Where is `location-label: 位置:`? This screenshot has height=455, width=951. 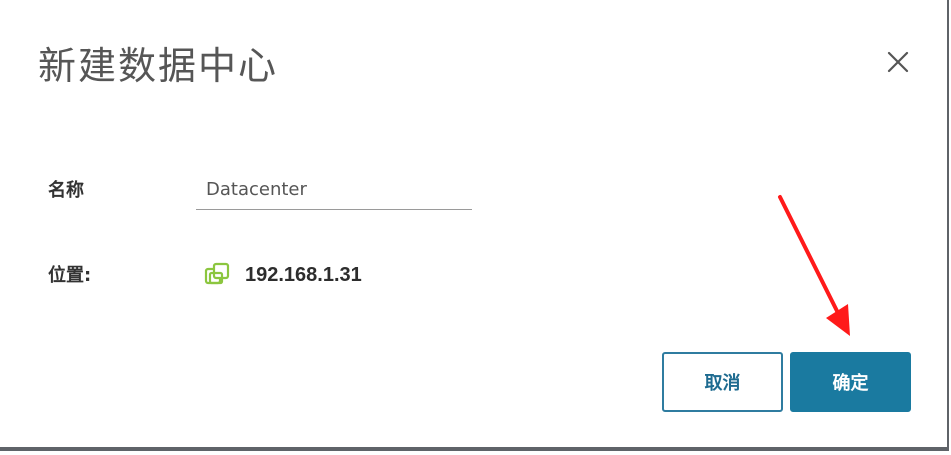
location-label: 位置: is located at coordinates (70, 275).